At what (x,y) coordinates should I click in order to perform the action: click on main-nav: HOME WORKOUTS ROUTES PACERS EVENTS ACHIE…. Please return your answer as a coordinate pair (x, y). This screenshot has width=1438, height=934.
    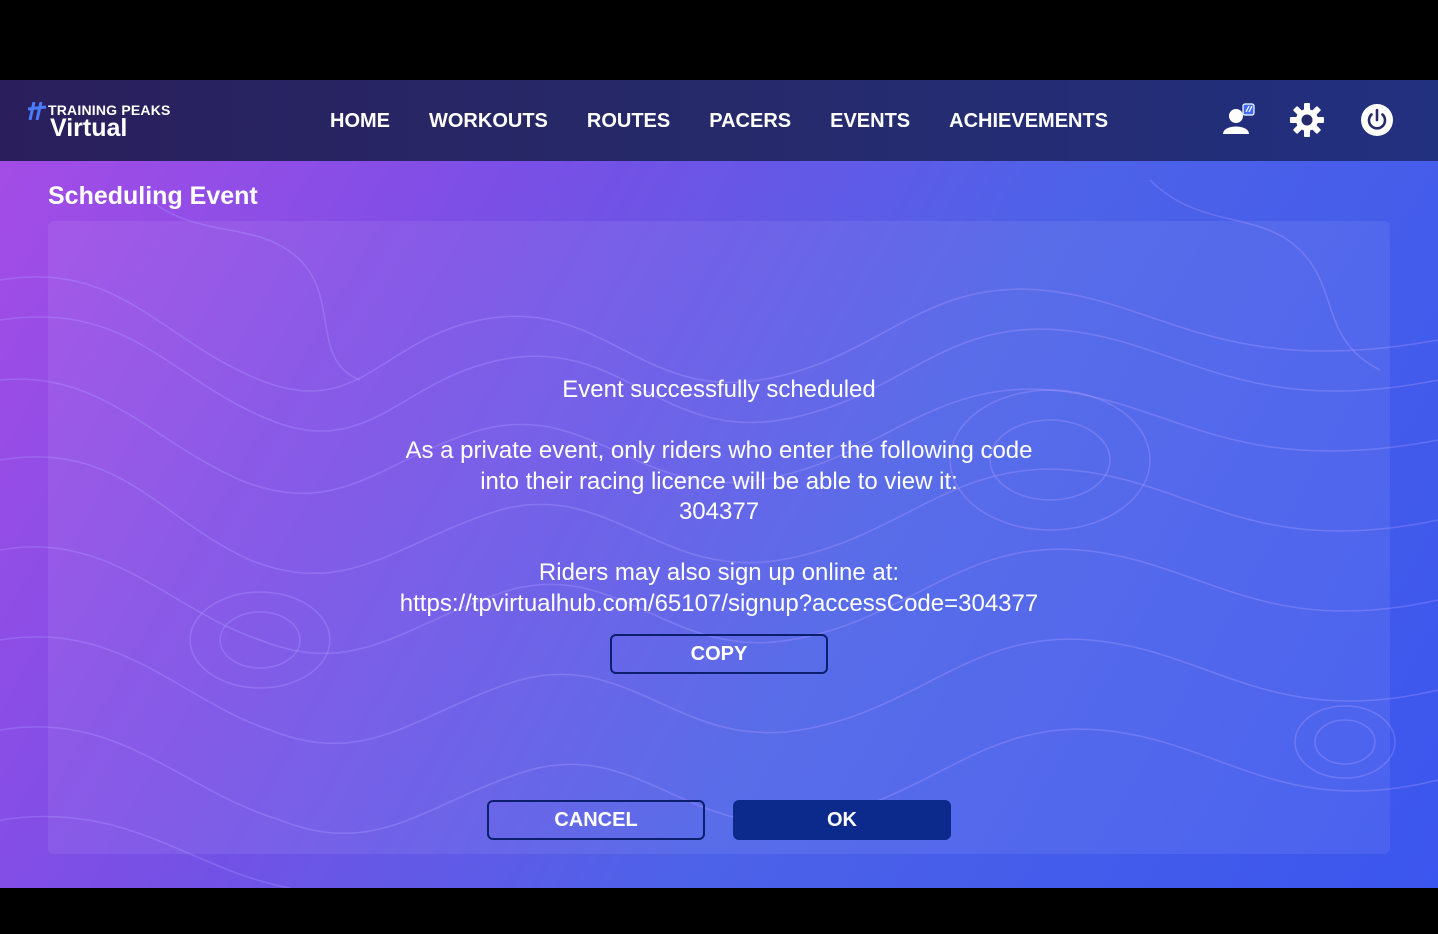
    Looking at the image, I should click on (738, 121).